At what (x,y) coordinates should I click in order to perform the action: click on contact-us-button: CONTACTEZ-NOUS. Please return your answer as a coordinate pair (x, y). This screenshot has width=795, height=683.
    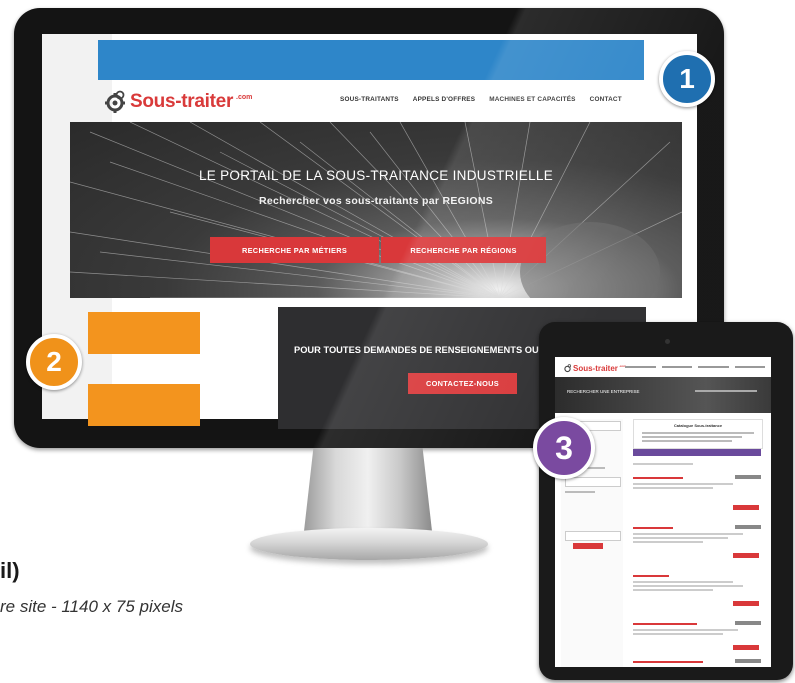
    Looking at the image, I should click on (462, 383).